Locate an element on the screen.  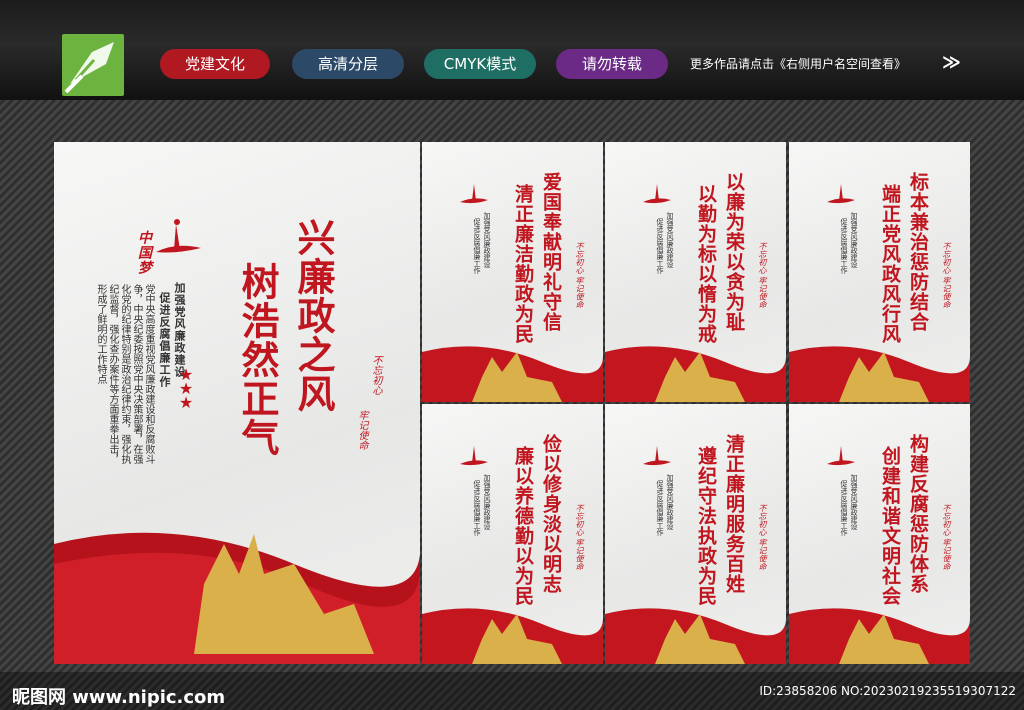
subtitle-a: 加强党风廉政建设 is located at coordinates (179, 330).